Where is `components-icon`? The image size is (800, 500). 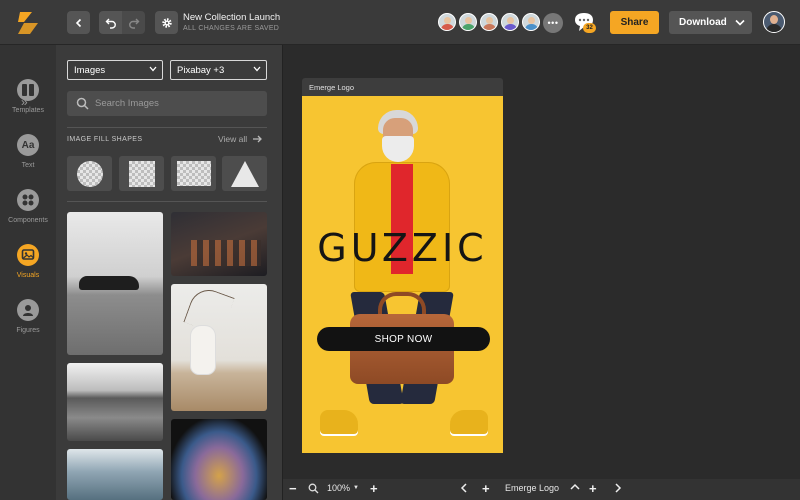 components-icon is located at coordinates (28, 200).